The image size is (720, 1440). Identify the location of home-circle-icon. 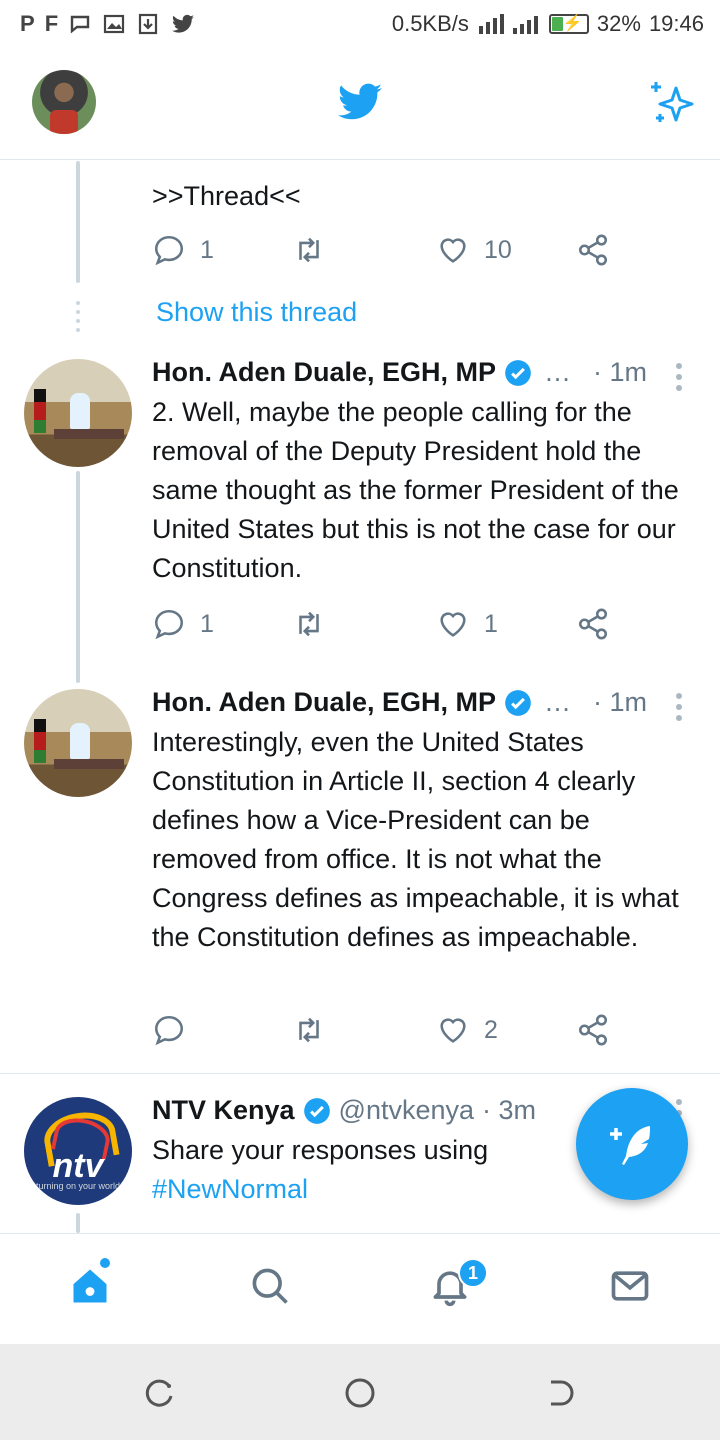
(360, 1393).